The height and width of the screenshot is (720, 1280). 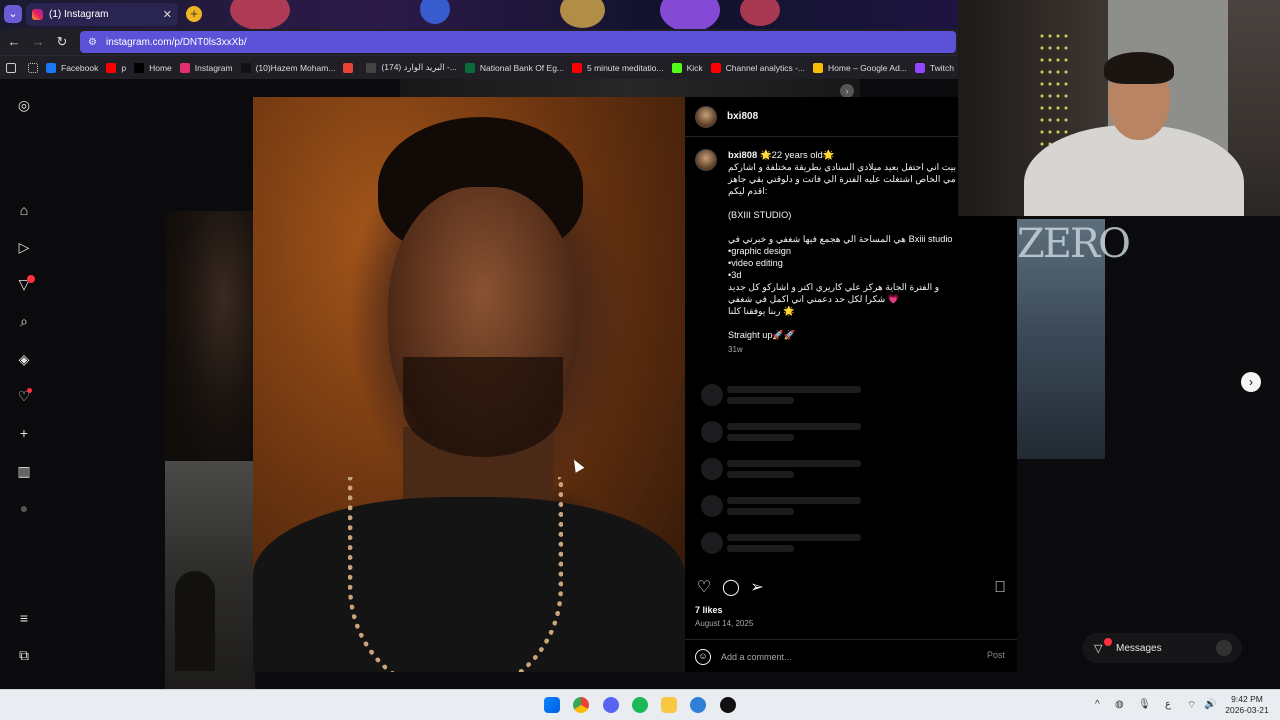 I want to click on save-bookmark-icon: ⎕, so click(x=1000, y=588).